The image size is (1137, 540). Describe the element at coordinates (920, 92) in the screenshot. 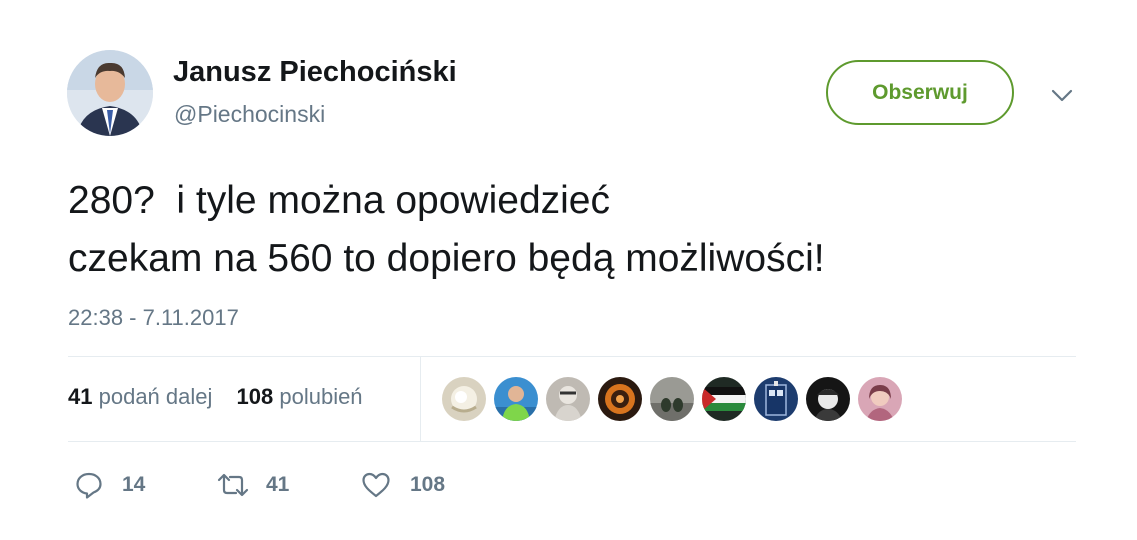

I see `follow-button: Obserwuj` at that location.